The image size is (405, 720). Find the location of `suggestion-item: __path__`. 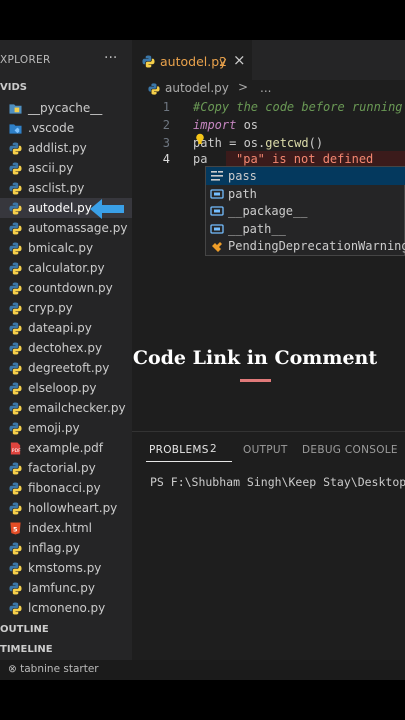

suggestion-item: __path__ is located at coordinates (305, 229).